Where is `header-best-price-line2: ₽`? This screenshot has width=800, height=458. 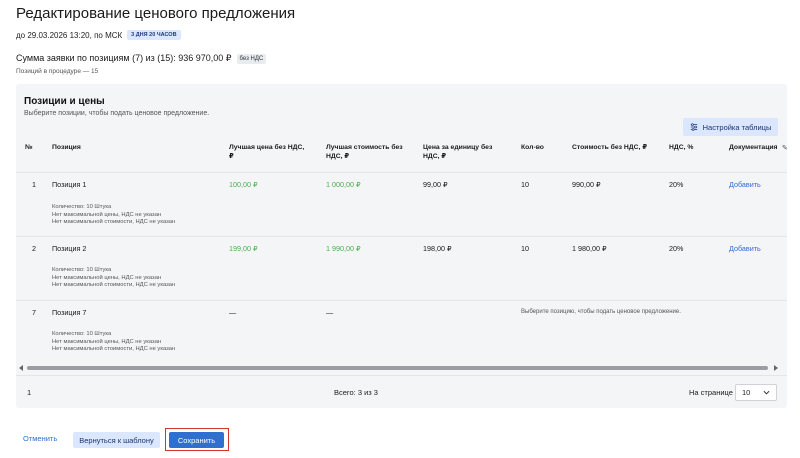
header-best-price-line2: ₽ is located at coordinates (231, 156).